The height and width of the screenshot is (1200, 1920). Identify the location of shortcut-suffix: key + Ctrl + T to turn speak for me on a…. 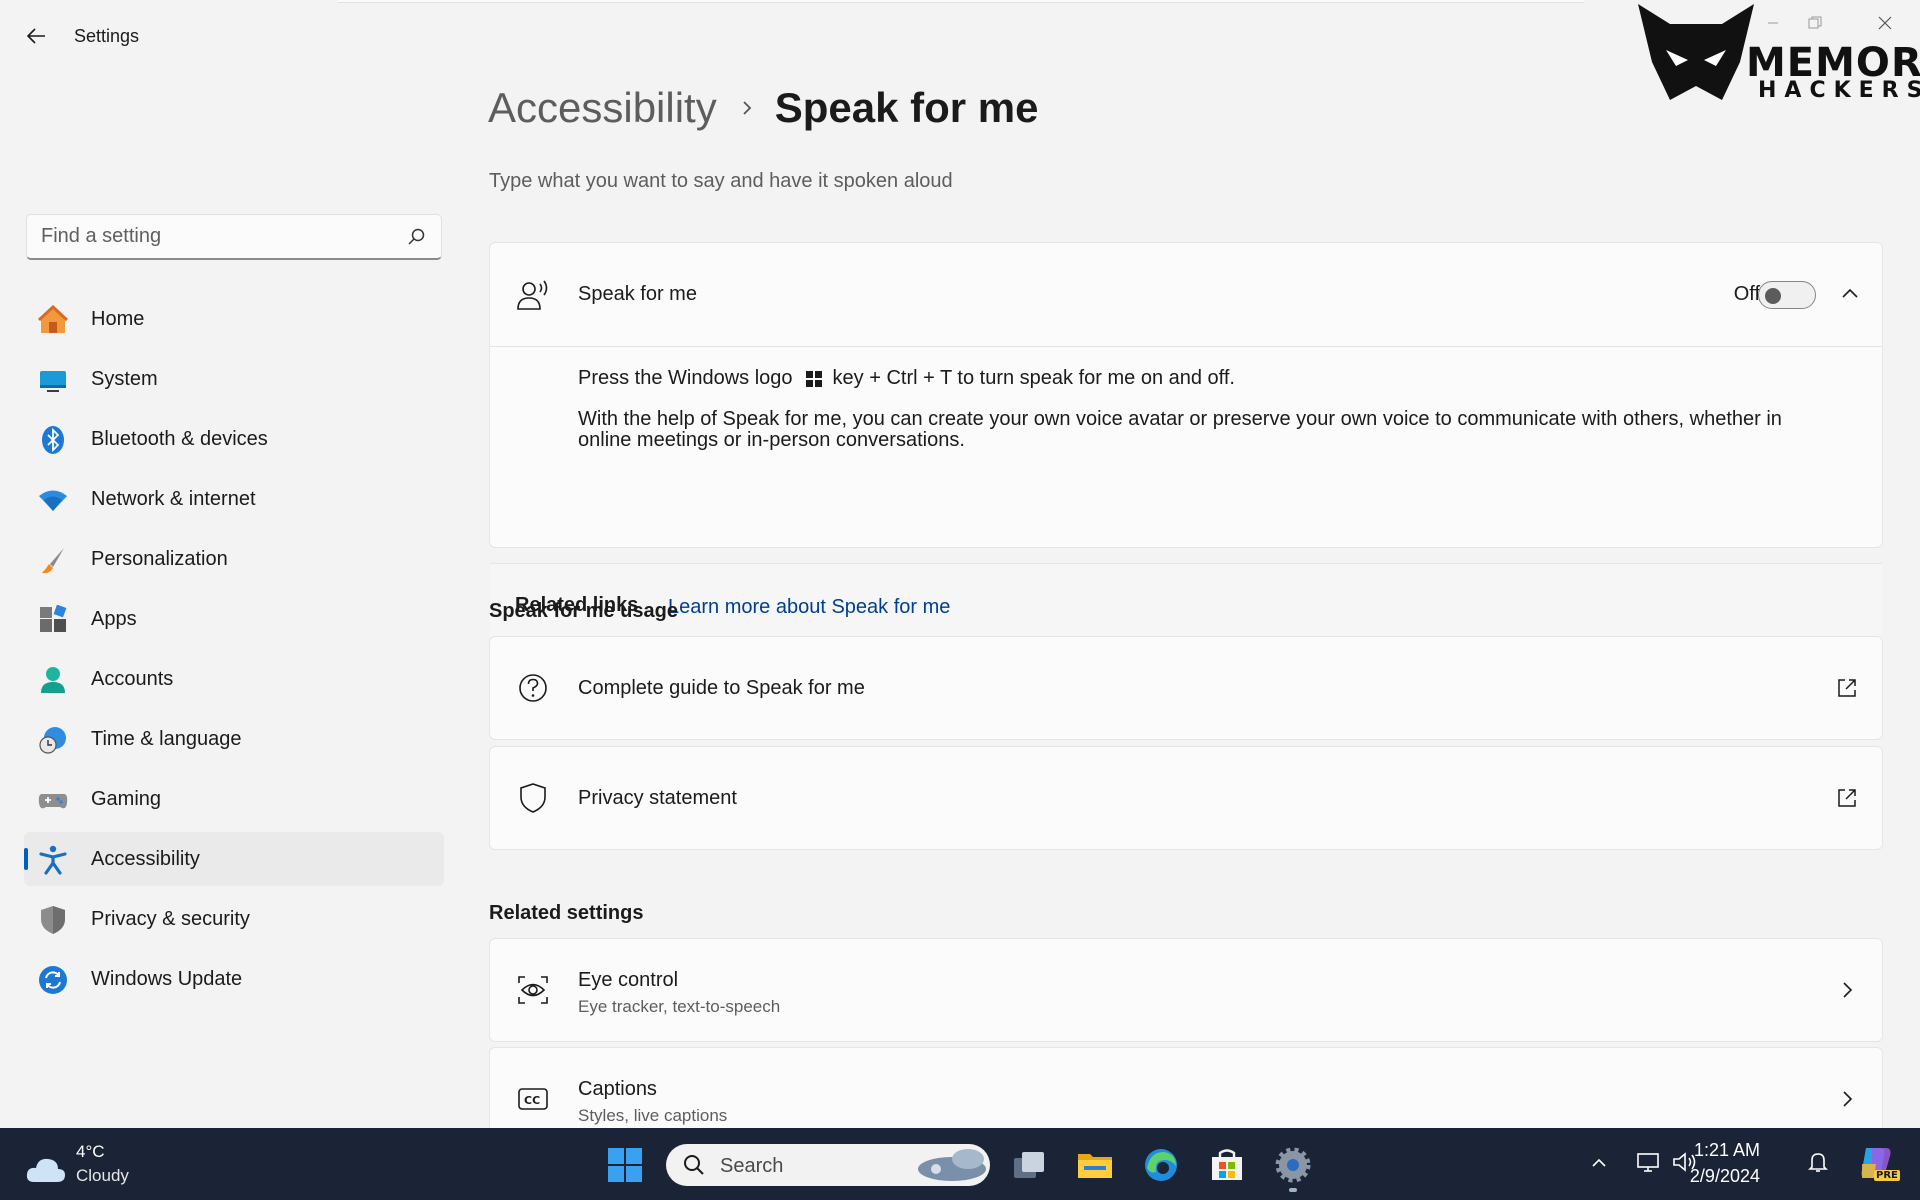
(1033, 378).